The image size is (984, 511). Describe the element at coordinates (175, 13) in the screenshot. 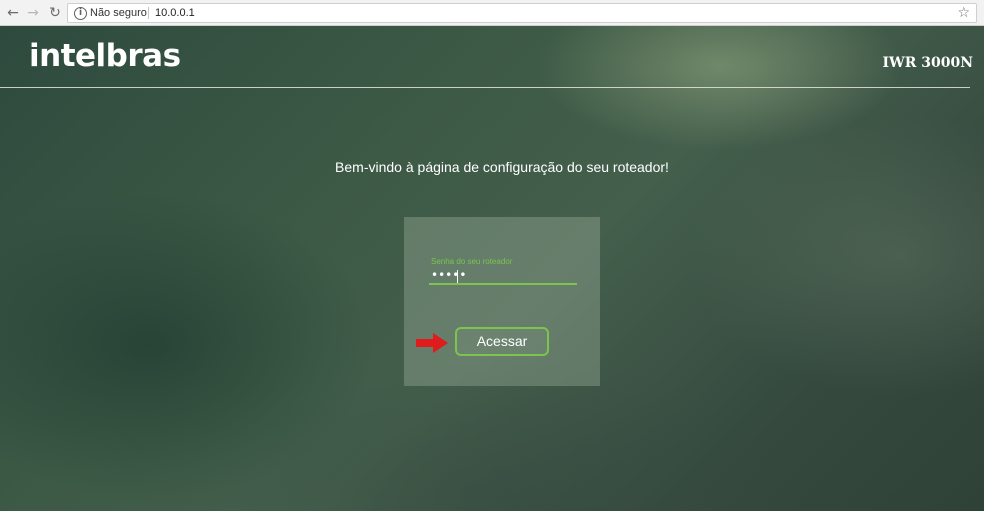

I see `url-text: 10.0.0.1` at that location.